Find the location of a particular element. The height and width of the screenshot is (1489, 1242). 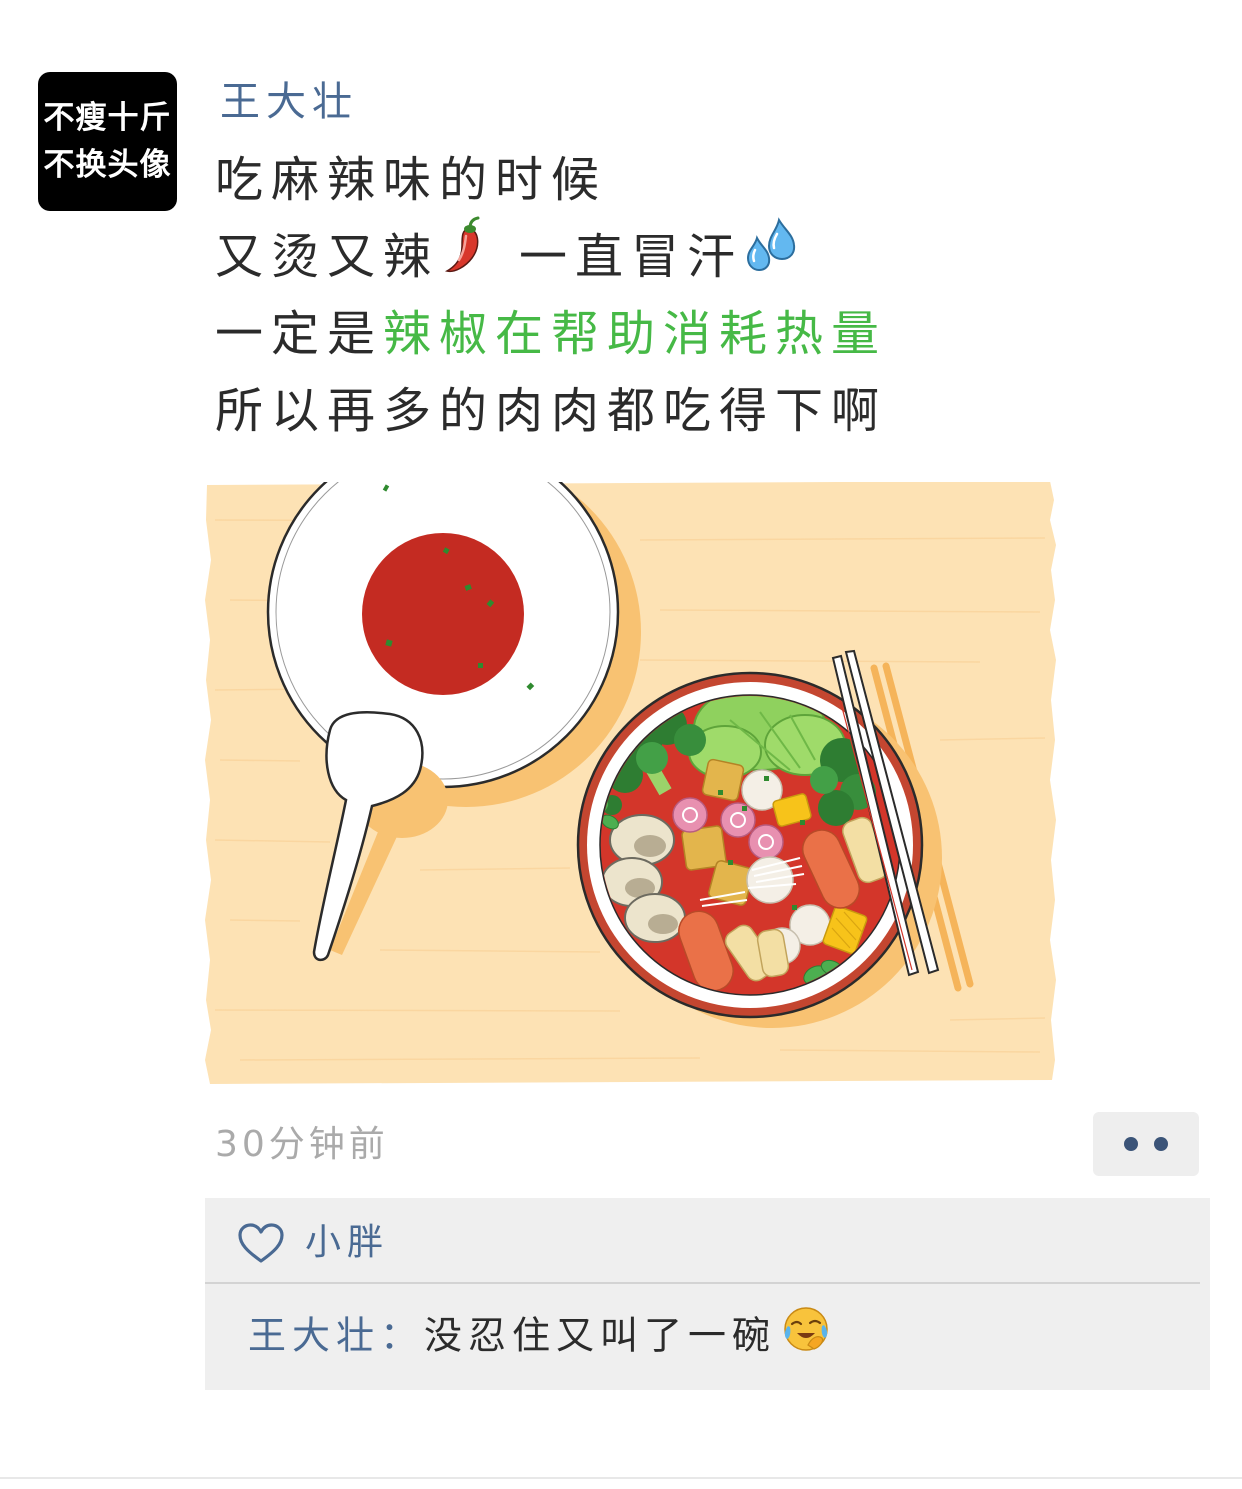

comment-text: 没忍住又叫了一碗 is located at coordinates (600, 1335).